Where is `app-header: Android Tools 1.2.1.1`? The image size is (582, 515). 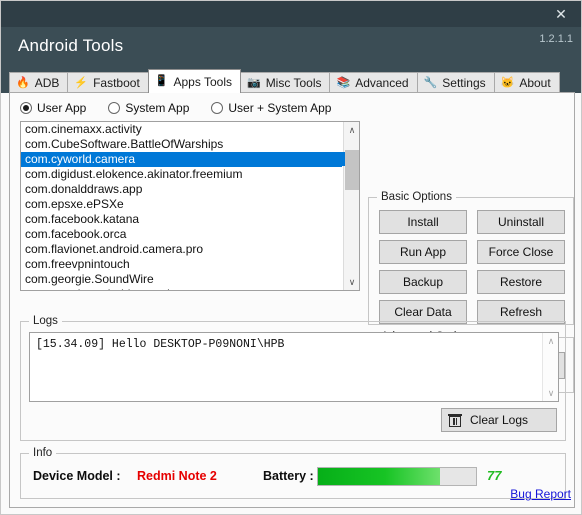
app-header: Android Tools 1.2.1.1 is located at coordinates (291, 47).